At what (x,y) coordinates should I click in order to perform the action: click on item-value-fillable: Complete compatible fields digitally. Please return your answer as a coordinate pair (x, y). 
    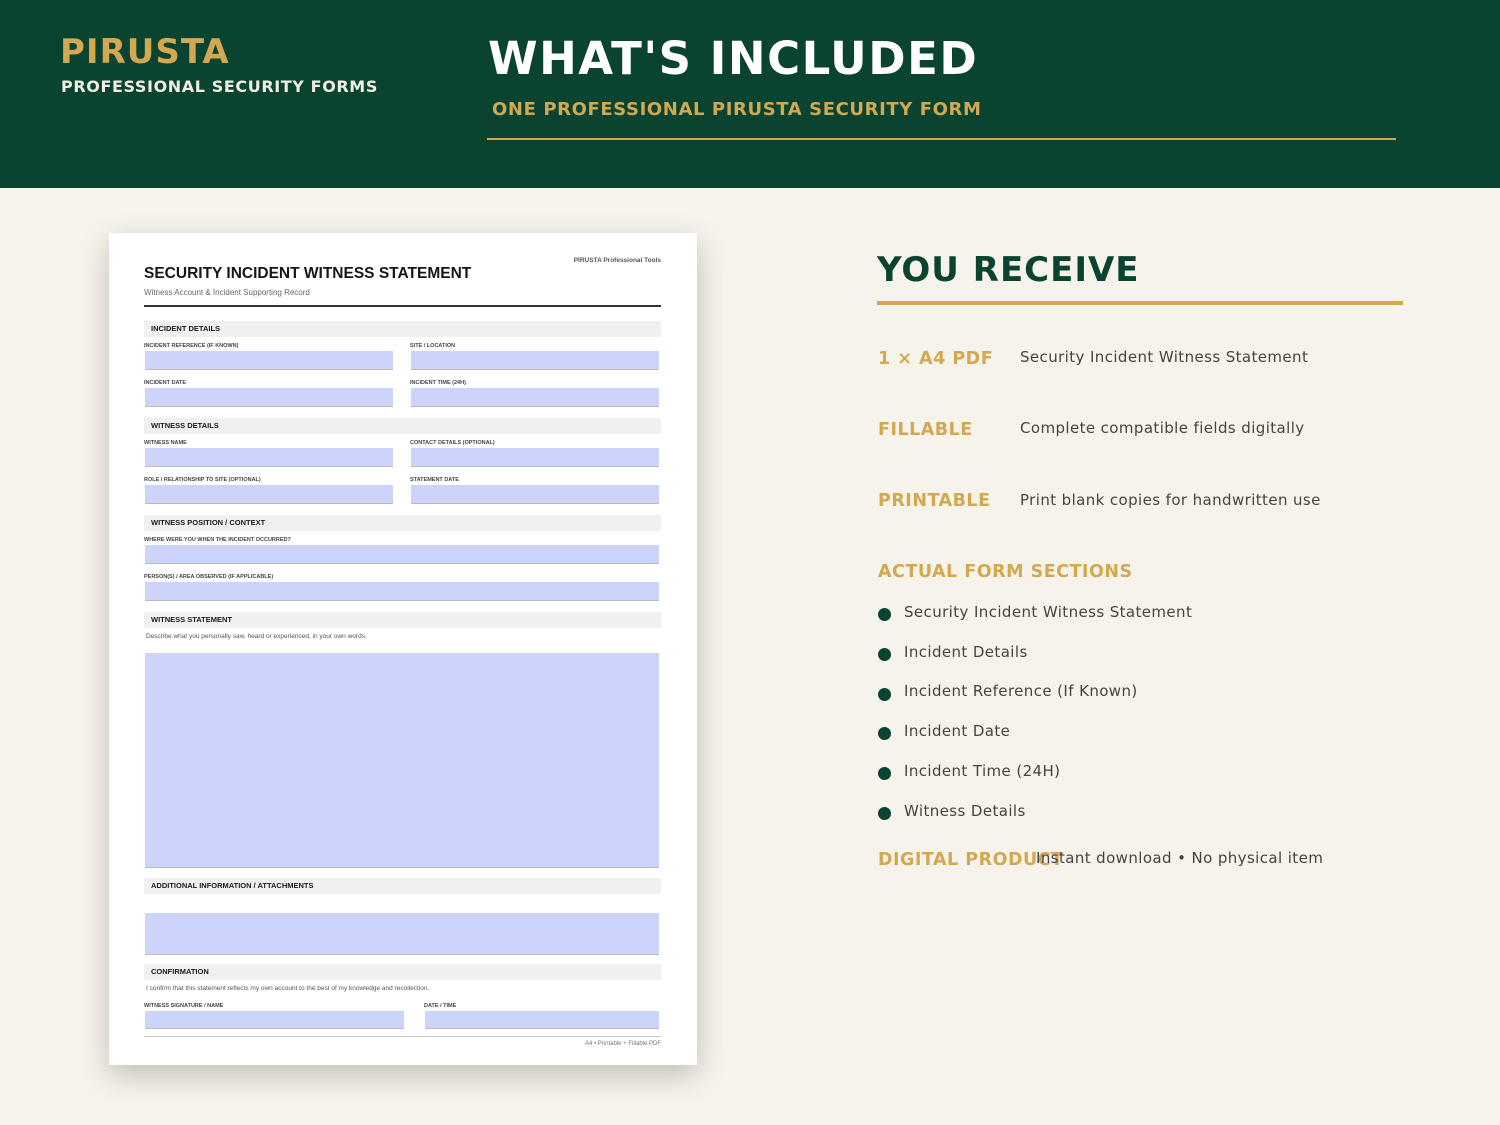
    Looking at the image, I should click on (1162, 428).